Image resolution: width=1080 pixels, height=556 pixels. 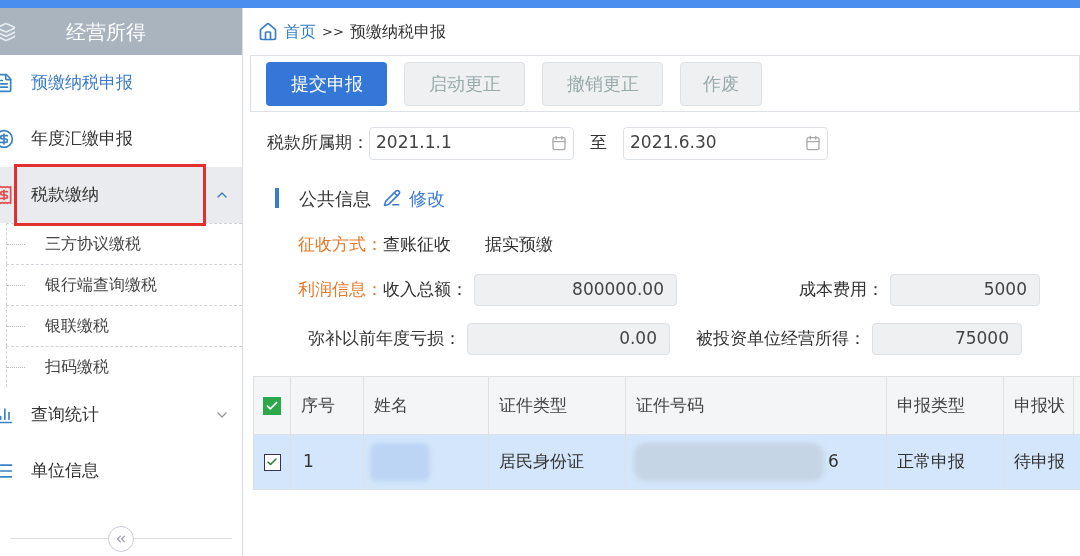 I want to click on chart-icon, so click(x=7, y=415).